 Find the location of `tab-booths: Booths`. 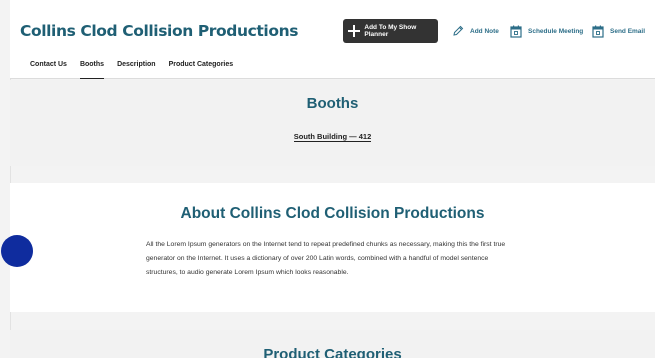

tab-booths: Booths is located at coordinates (92, 70).